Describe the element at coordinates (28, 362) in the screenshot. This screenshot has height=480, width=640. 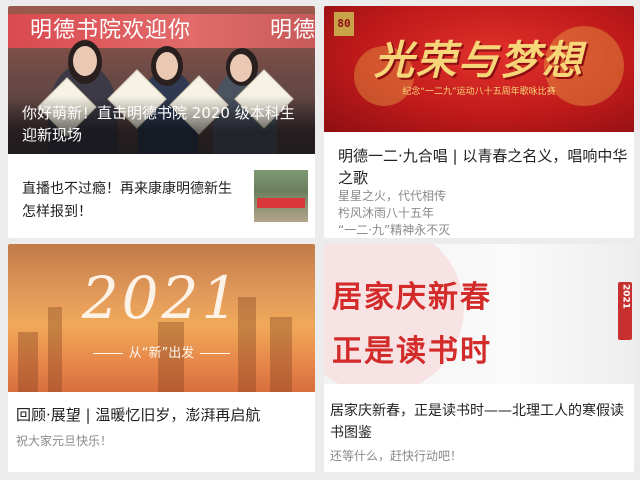
I see `skyline-building` at that location.